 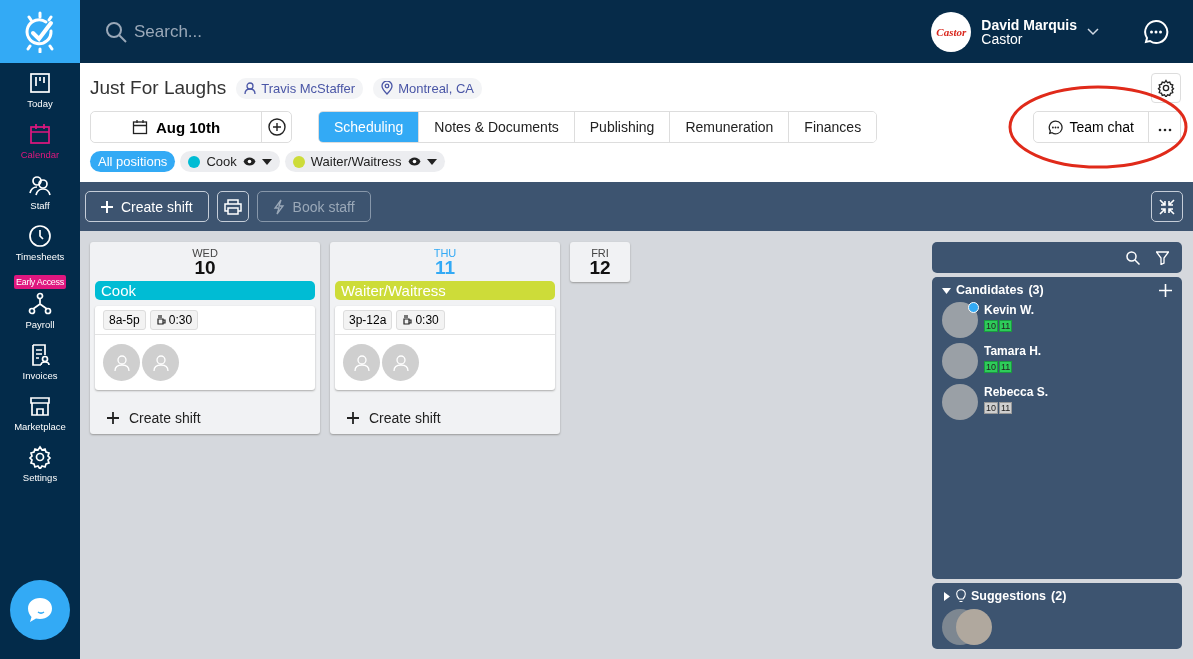 What do you see at coordinates (946, 596) in the screenshot?
I see `caret-right-icon` at bounding box center [946, 596].